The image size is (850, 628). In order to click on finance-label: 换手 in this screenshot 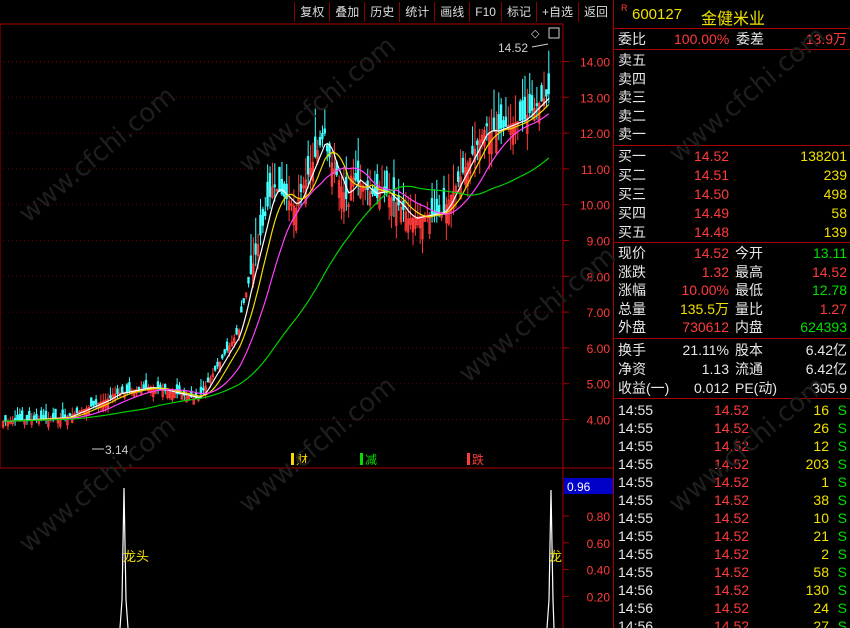, I will do `click(632, 350)`.